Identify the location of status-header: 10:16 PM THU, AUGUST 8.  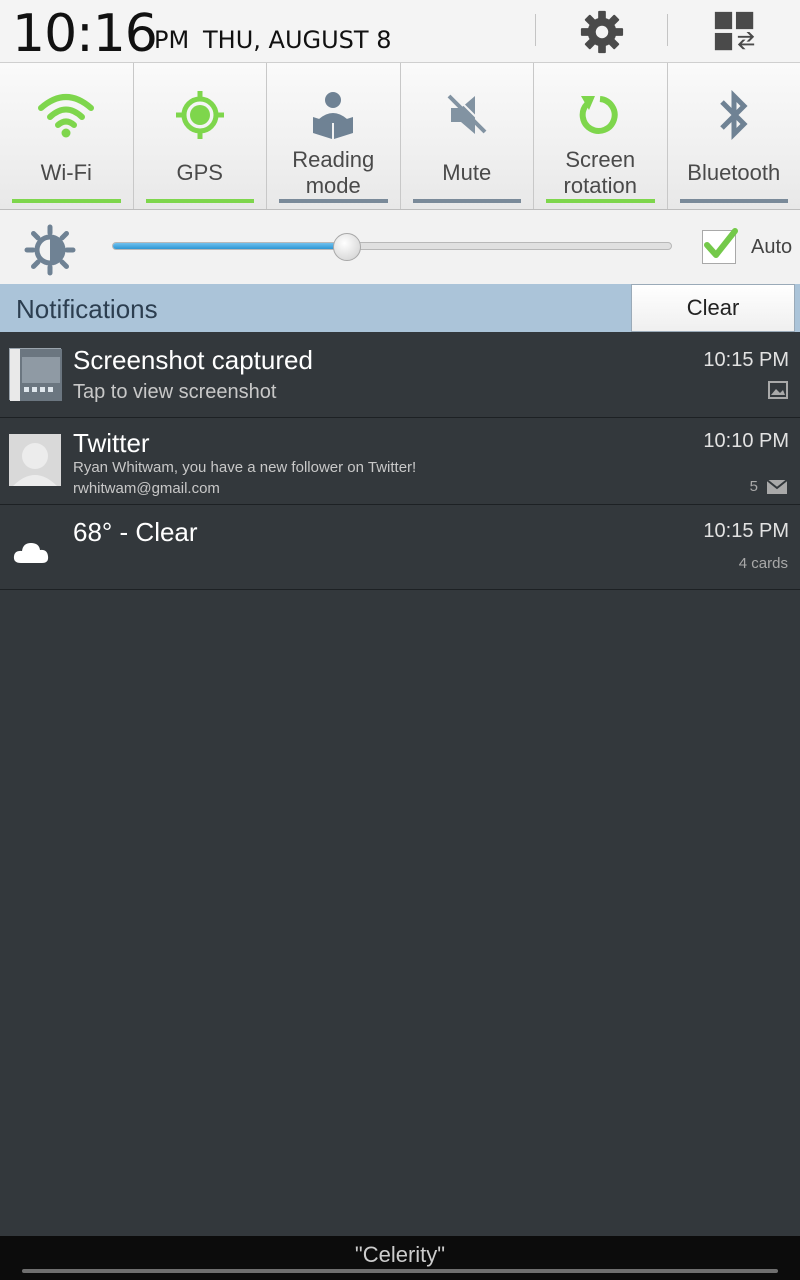
(400, 32).